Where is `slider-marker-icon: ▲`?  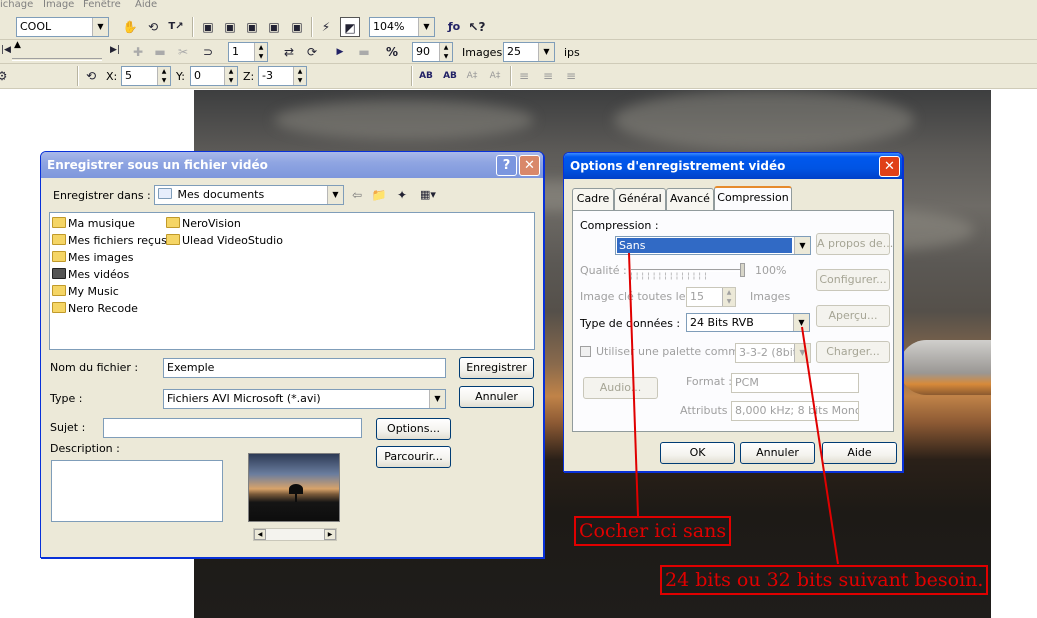
slider-marker-icon: ▲ is located at coordinates (17, 45).